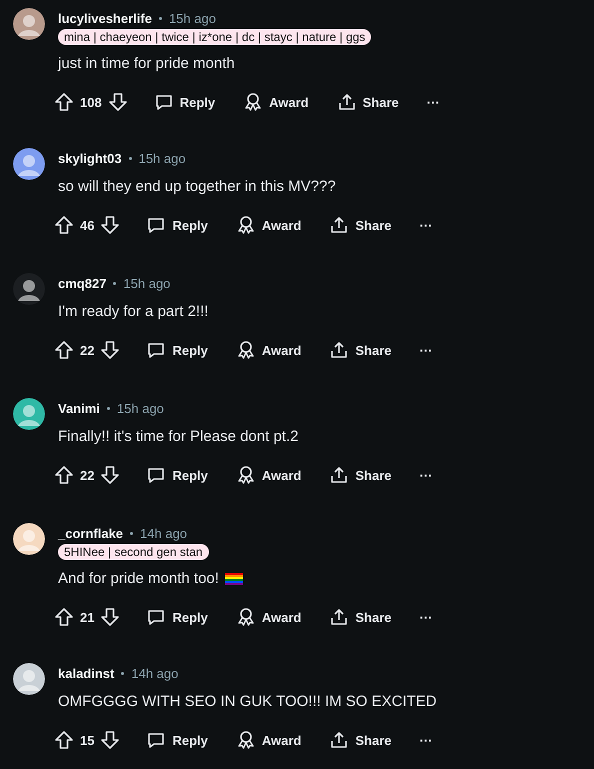  What do you see at coordinates (146, 63) in the screenshot?
I see `comment-text: just in time for pride month` at bounding box center [146, 63].